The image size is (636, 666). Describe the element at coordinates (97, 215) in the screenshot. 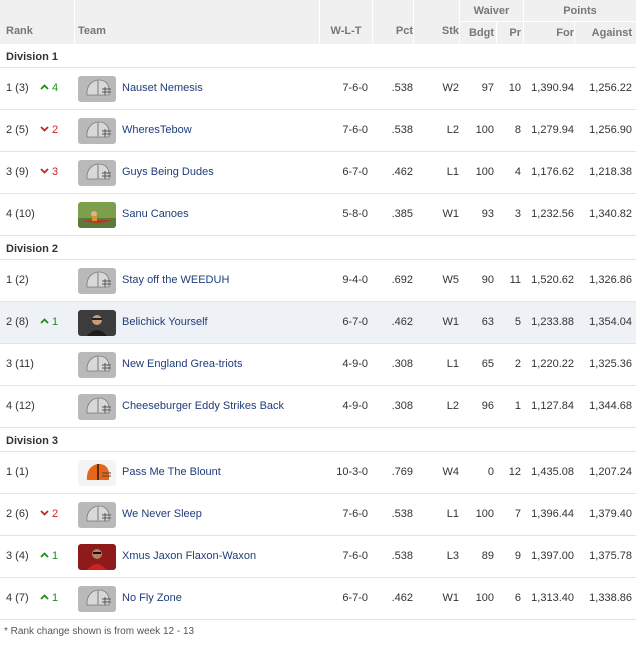

I see `team-logo-canoe-photo-icon` at that location.